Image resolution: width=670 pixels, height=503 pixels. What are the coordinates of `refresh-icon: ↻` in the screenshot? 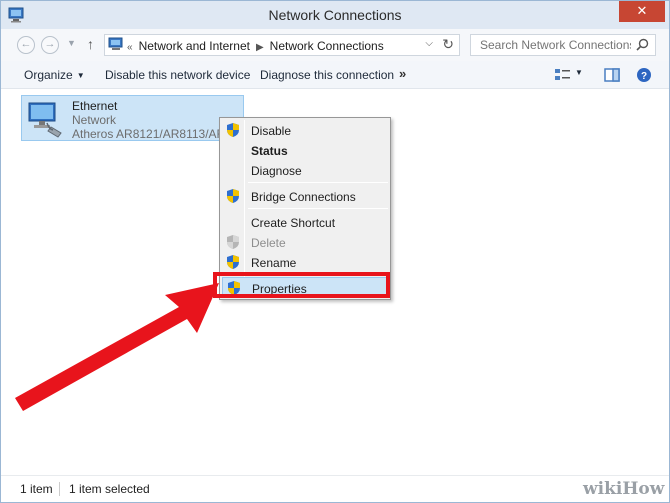 It's located at (448, 44).